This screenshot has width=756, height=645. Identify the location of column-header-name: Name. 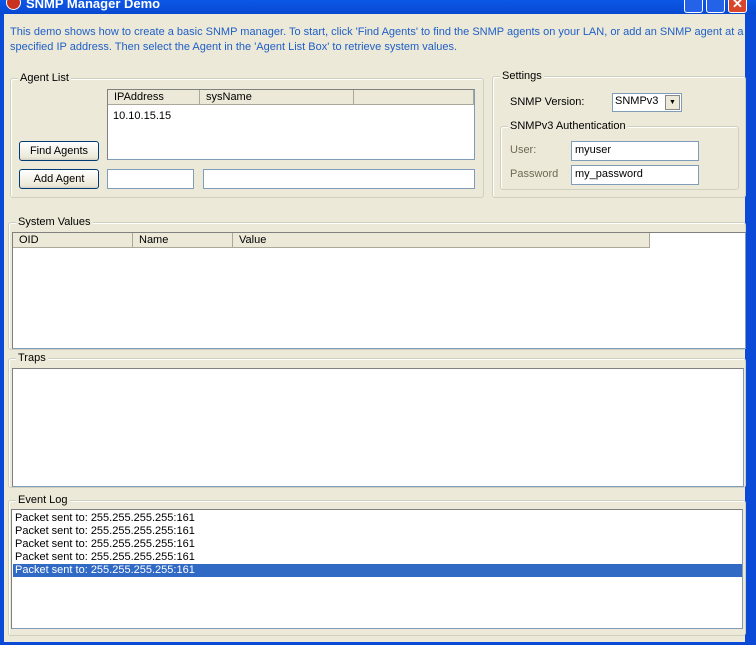
(183, 240).